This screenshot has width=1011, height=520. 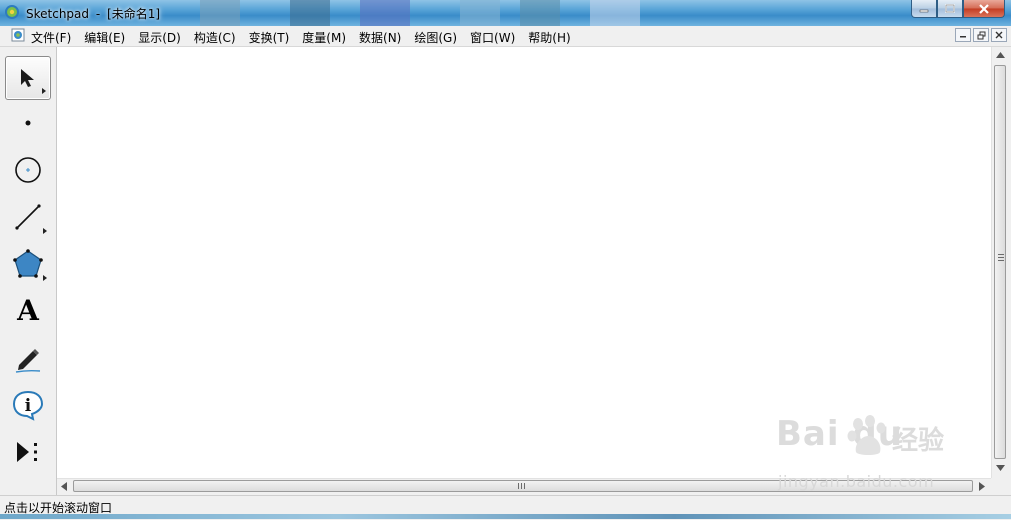 I want to click on information-tool: i, so click(x=28, y=405).